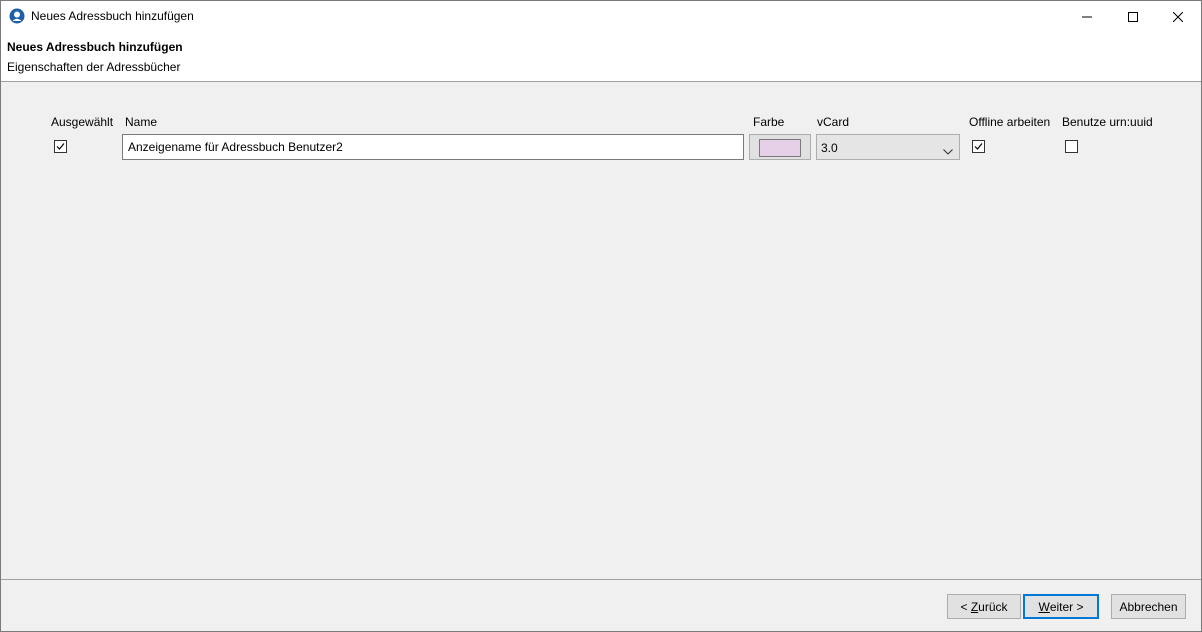 This screenshot has height=632, width=1202. Describe the element at coordinates (433, 147) in the screenshot. I see `address-book-name-input` at that location.